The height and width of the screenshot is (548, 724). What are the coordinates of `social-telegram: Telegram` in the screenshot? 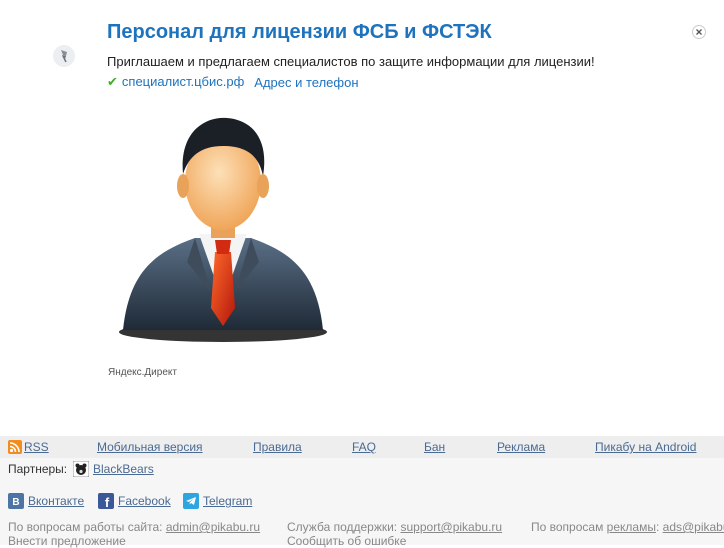 It's located at (217, 501).